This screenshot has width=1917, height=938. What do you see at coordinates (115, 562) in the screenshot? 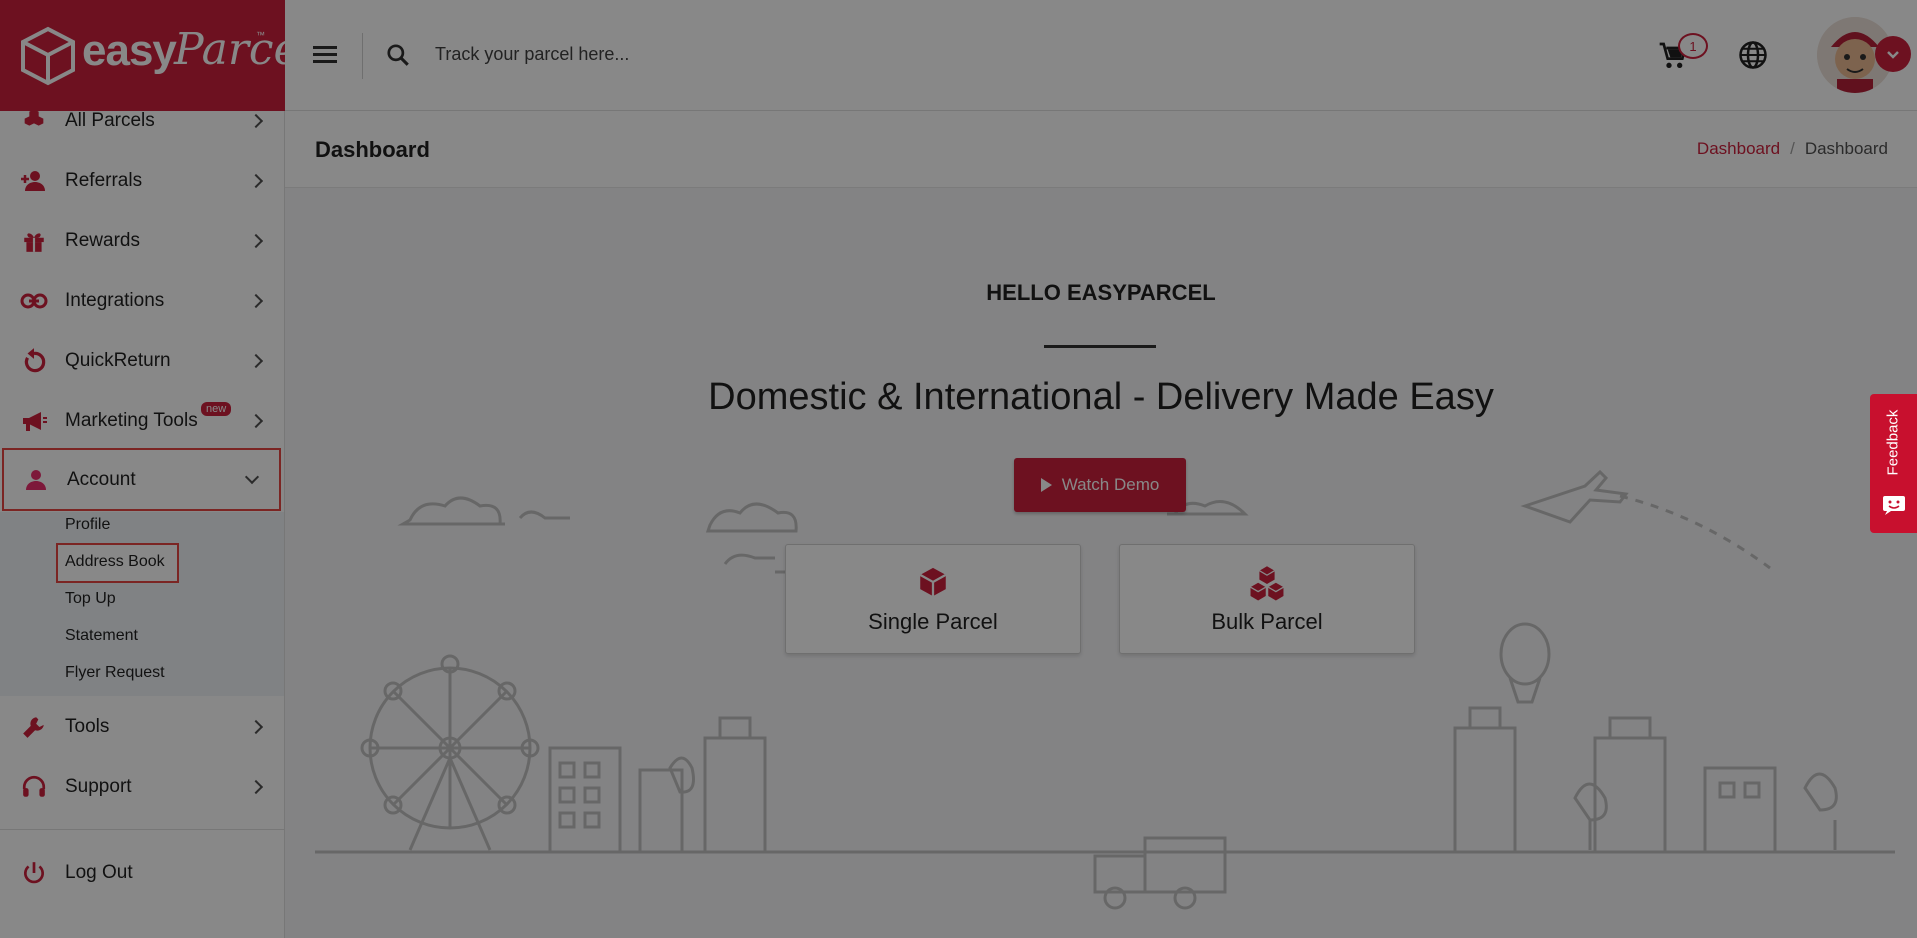
I see `submenu-item-address-book: Address Book` at bounding box center [115, 562].